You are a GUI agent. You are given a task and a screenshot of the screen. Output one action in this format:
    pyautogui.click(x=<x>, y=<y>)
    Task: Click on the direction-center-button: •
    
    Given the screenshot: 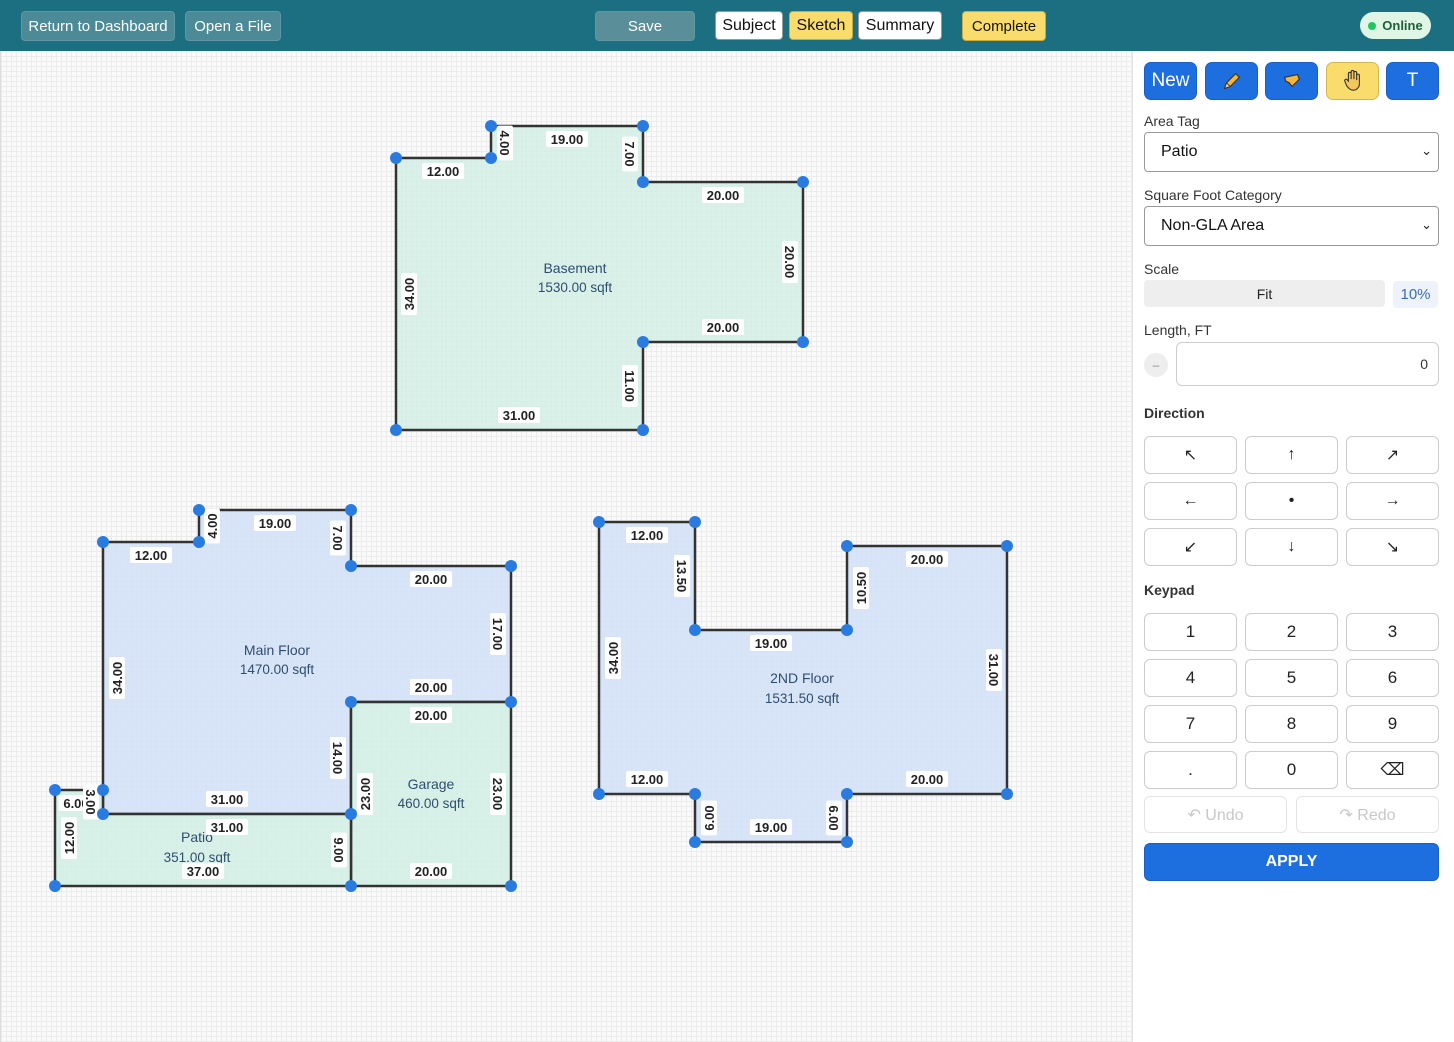 What is the action you would take?
    pyautogui.click(x=1291, y=501)
    